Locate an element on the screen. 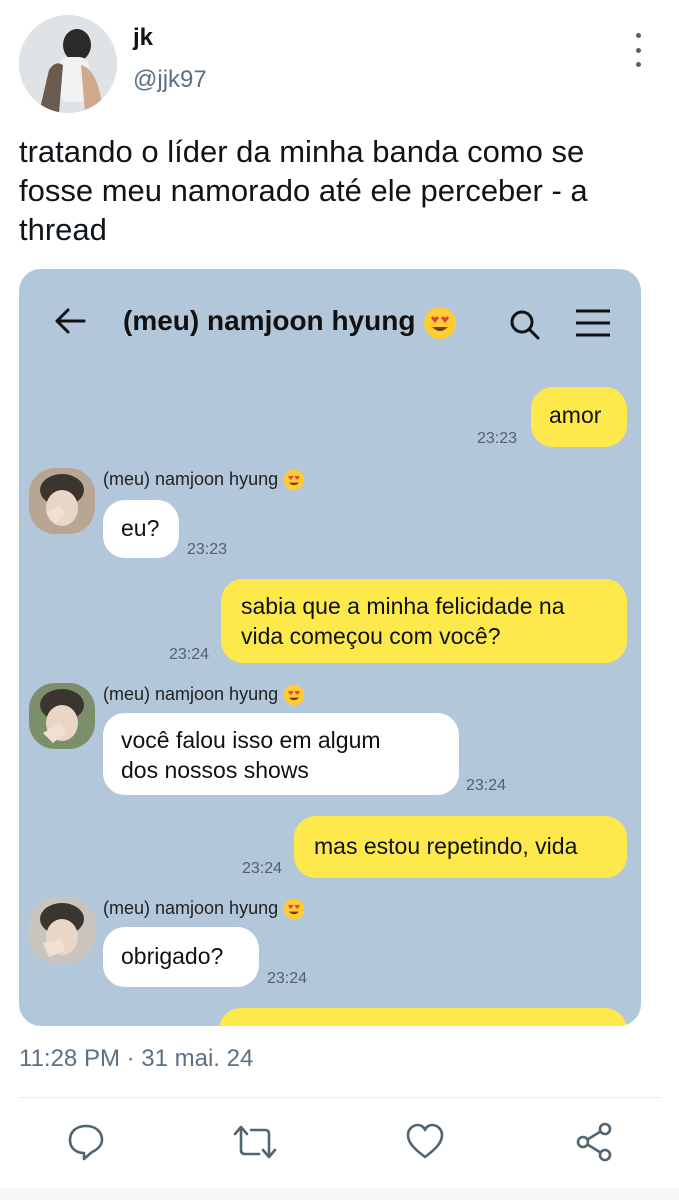 The height and width of the screenshot is (1200, 679). chat-header: (meu) namjoon hyung is located at coordinates (330, 319).